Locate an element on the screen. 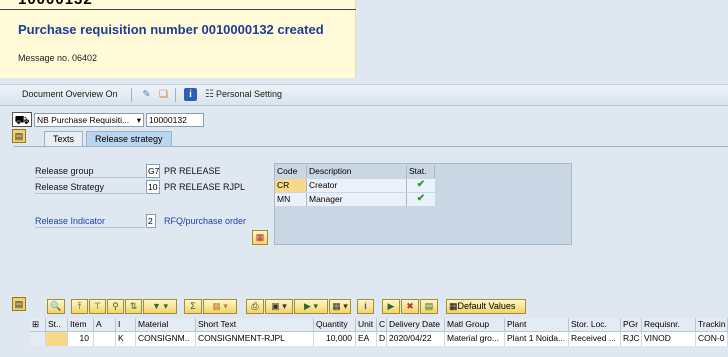 The width and height of the screenshot is (728, 357). hold-icon: ✎ is located at coordinates (146, 94).